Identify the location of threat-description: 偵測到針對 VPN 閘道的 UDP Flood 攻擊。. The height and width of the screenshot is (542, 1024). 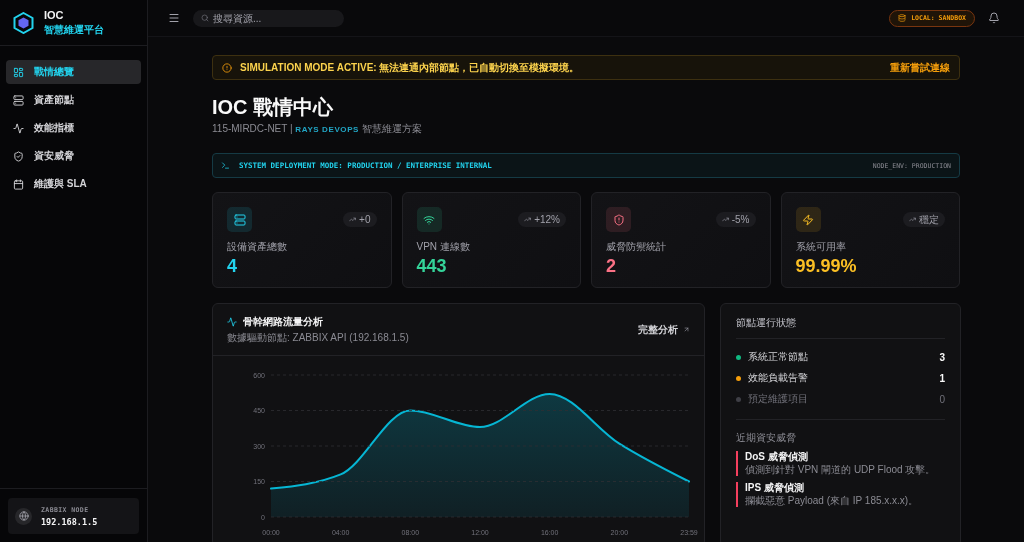
(841, 470).